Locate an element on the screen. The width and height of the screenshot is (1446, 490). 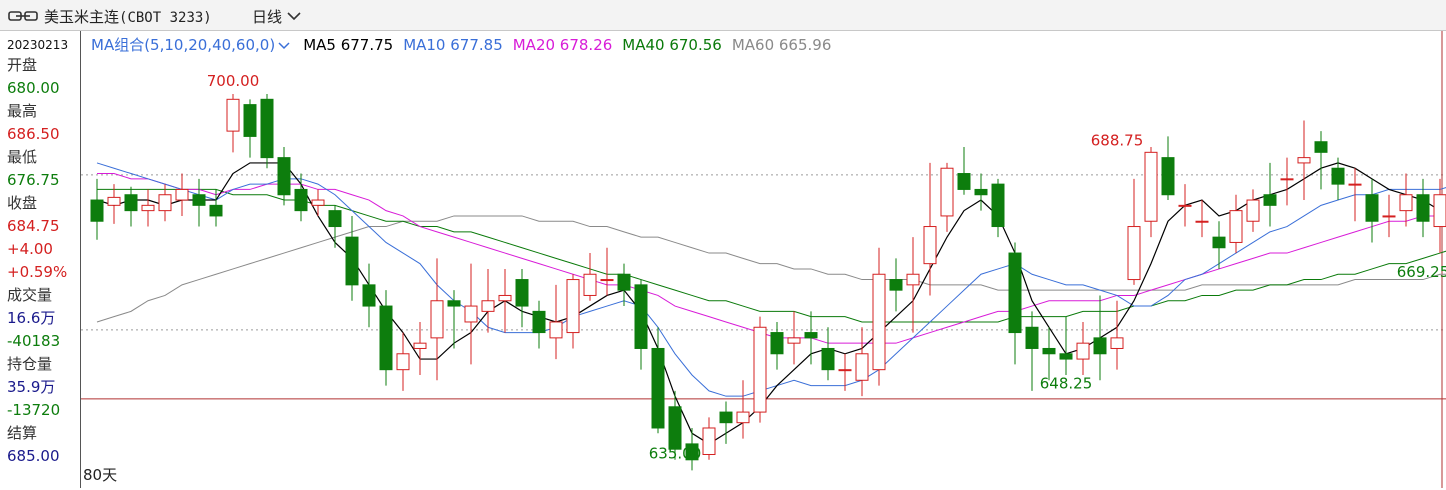
low-label: 最低 is located at coordinates (22, 157).